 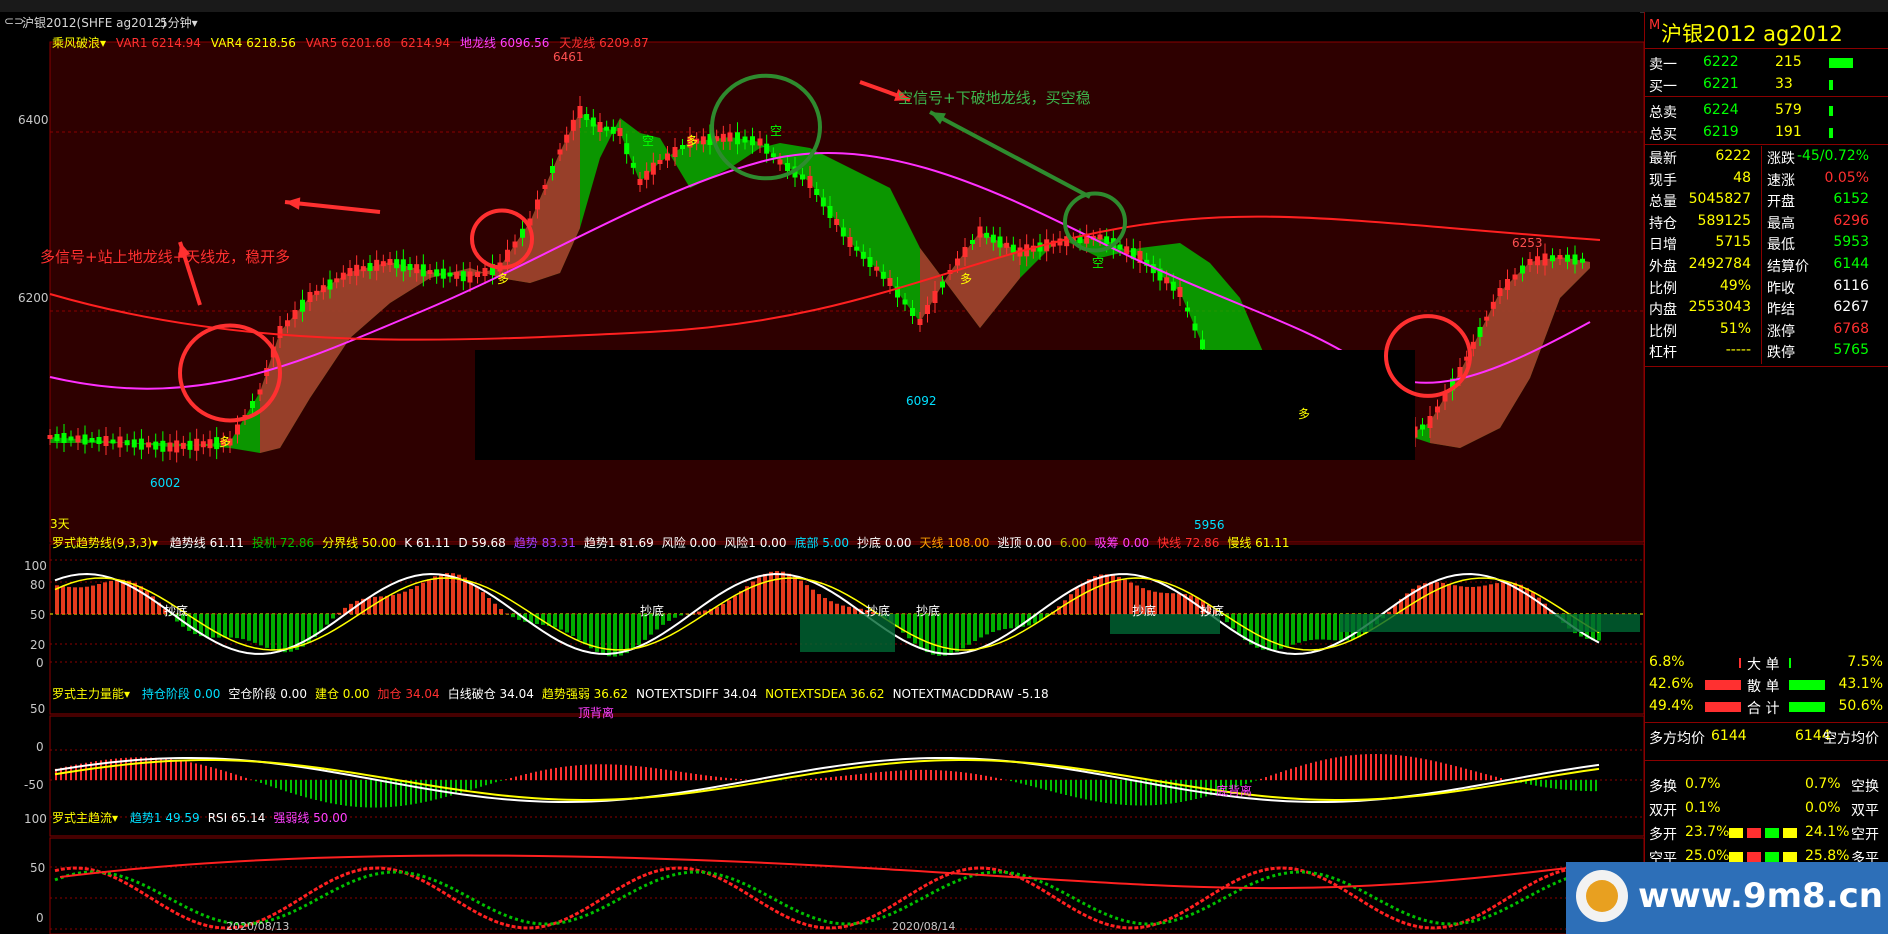 I want to click on stat-label: 总量, so click(x=1663, y=202).